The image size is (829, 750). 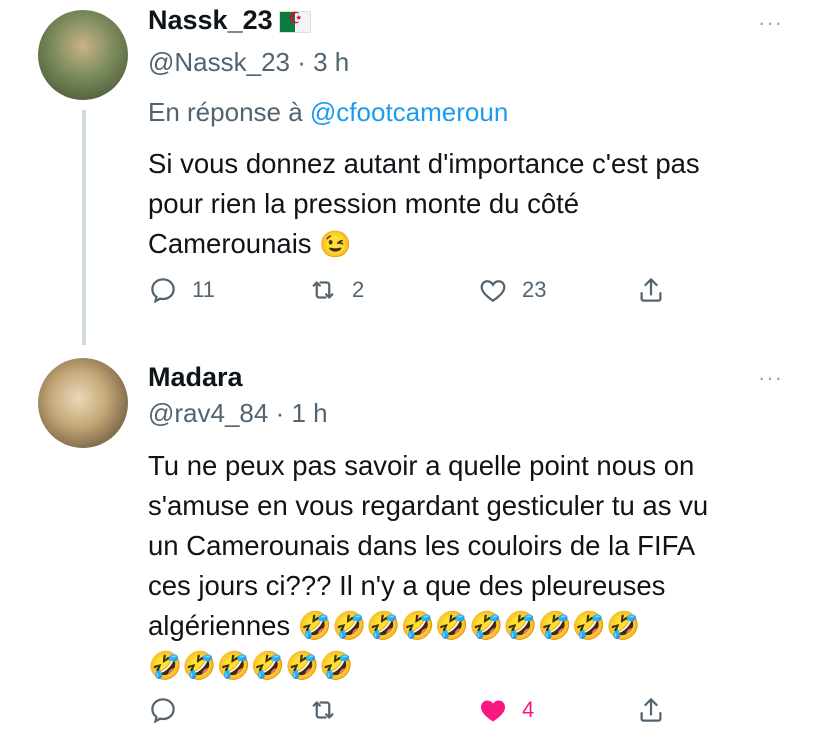 I want to click on reply-to: En réponse à @cfootcameroun, so click(x=328, y=112).